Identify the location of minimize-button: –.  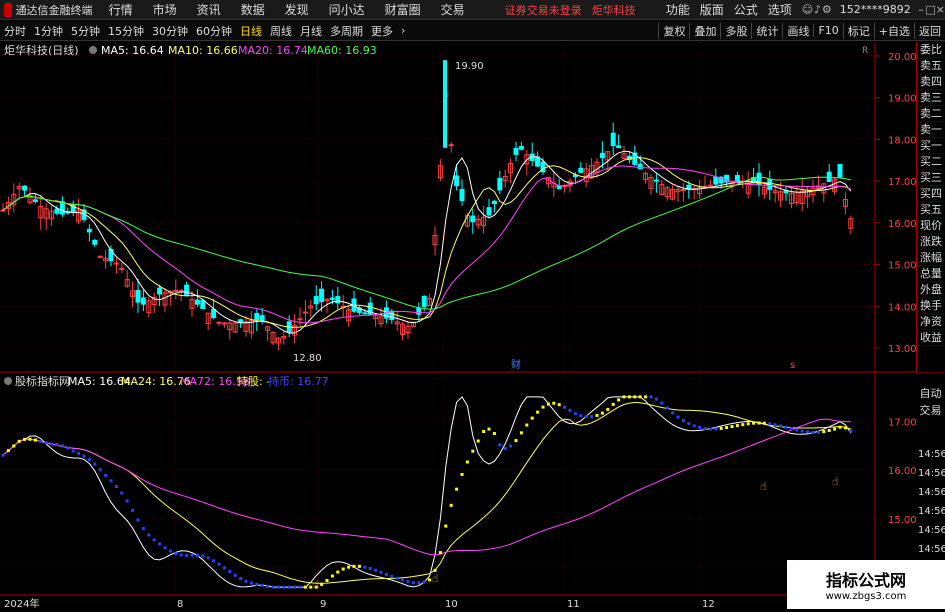
(921, 9).